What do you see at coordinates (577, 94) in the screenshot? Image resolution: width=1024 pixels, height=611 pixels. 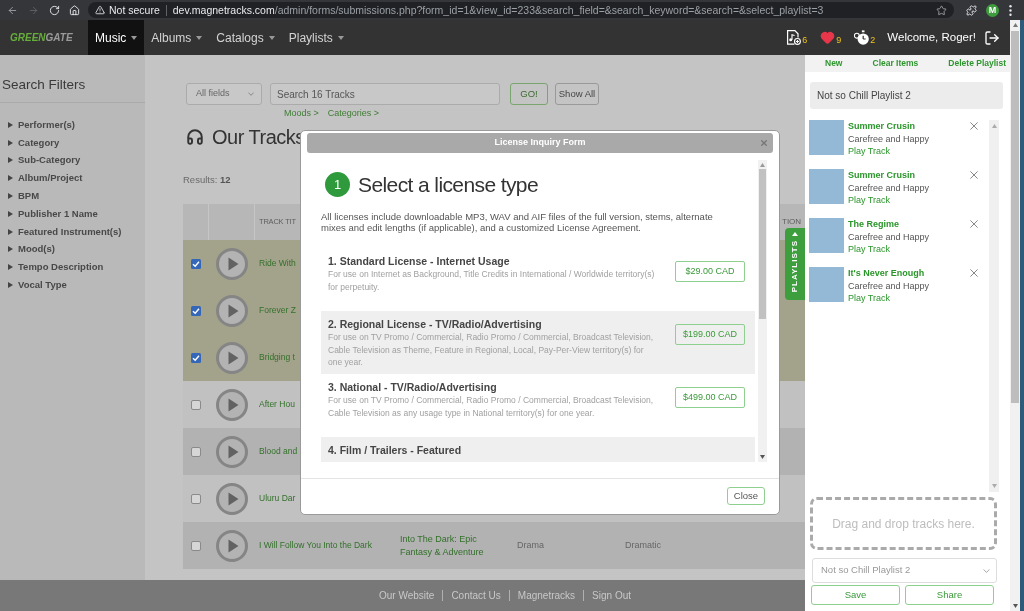 I see `show-all-button: Show All` at bounding box center [577, 94].